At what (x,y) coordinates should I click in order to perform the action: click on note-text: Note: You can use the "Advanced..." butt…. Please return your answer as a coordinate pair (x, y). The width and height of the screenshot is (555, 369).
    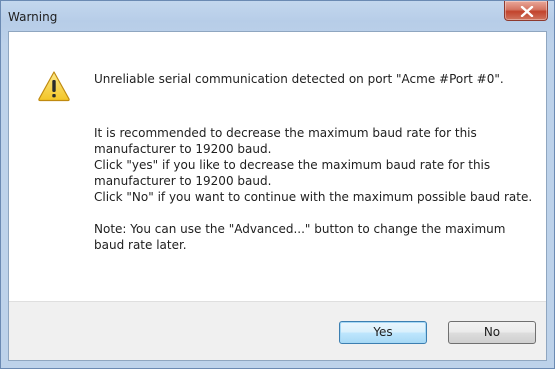
    Looking at the image, I should click on (300, 237).